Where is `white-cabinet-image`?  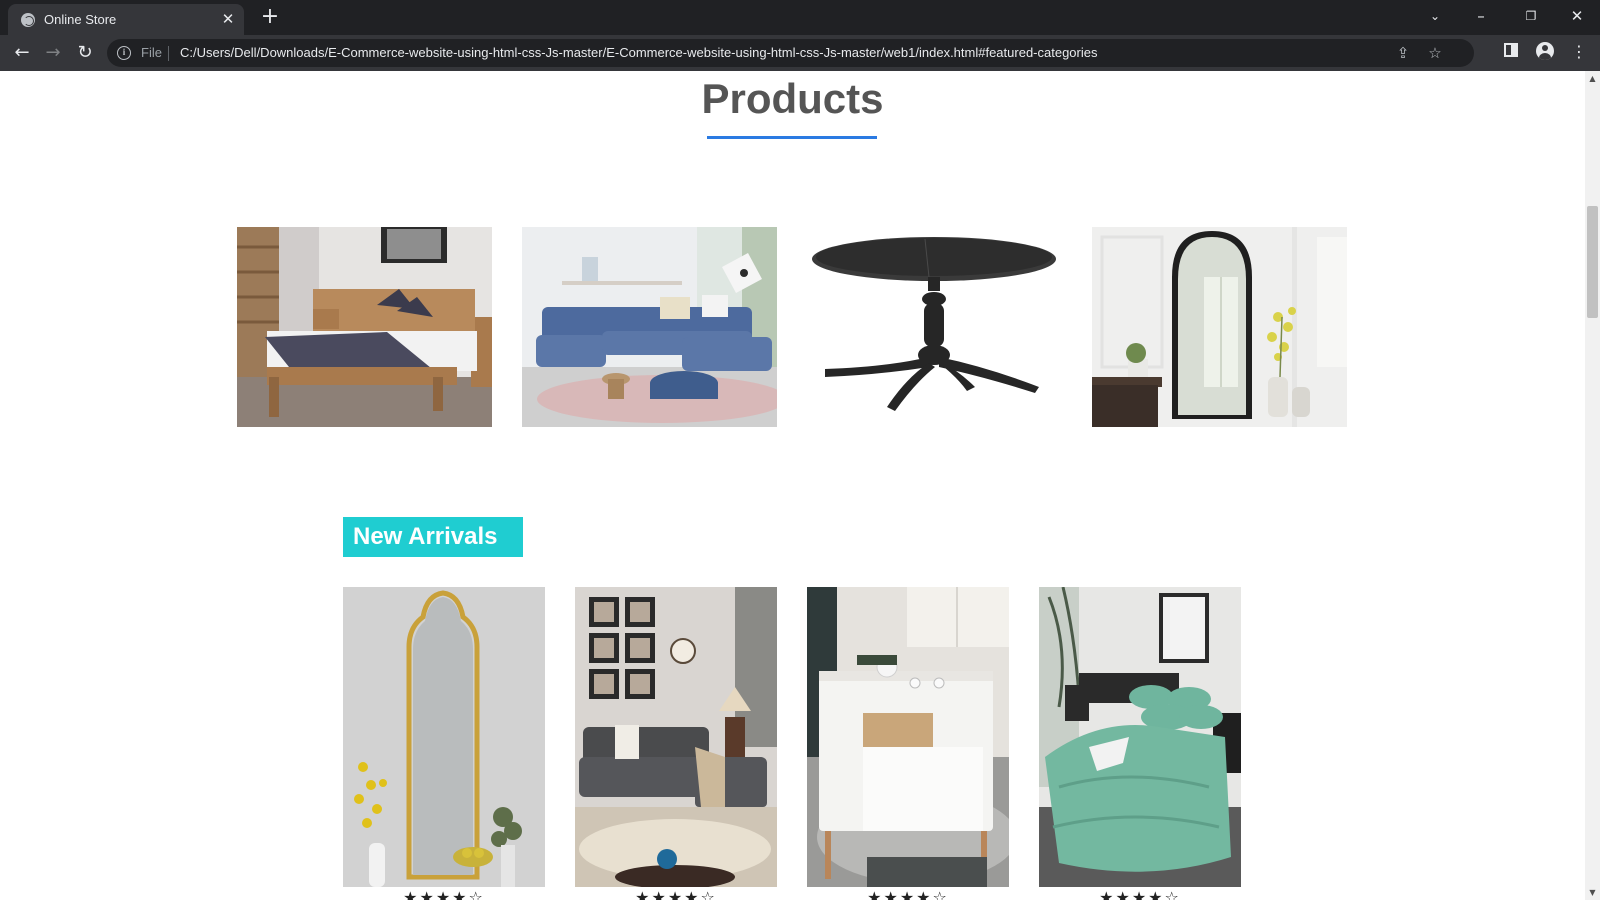
white-cabinet-image is located at coordinates (908, 737).